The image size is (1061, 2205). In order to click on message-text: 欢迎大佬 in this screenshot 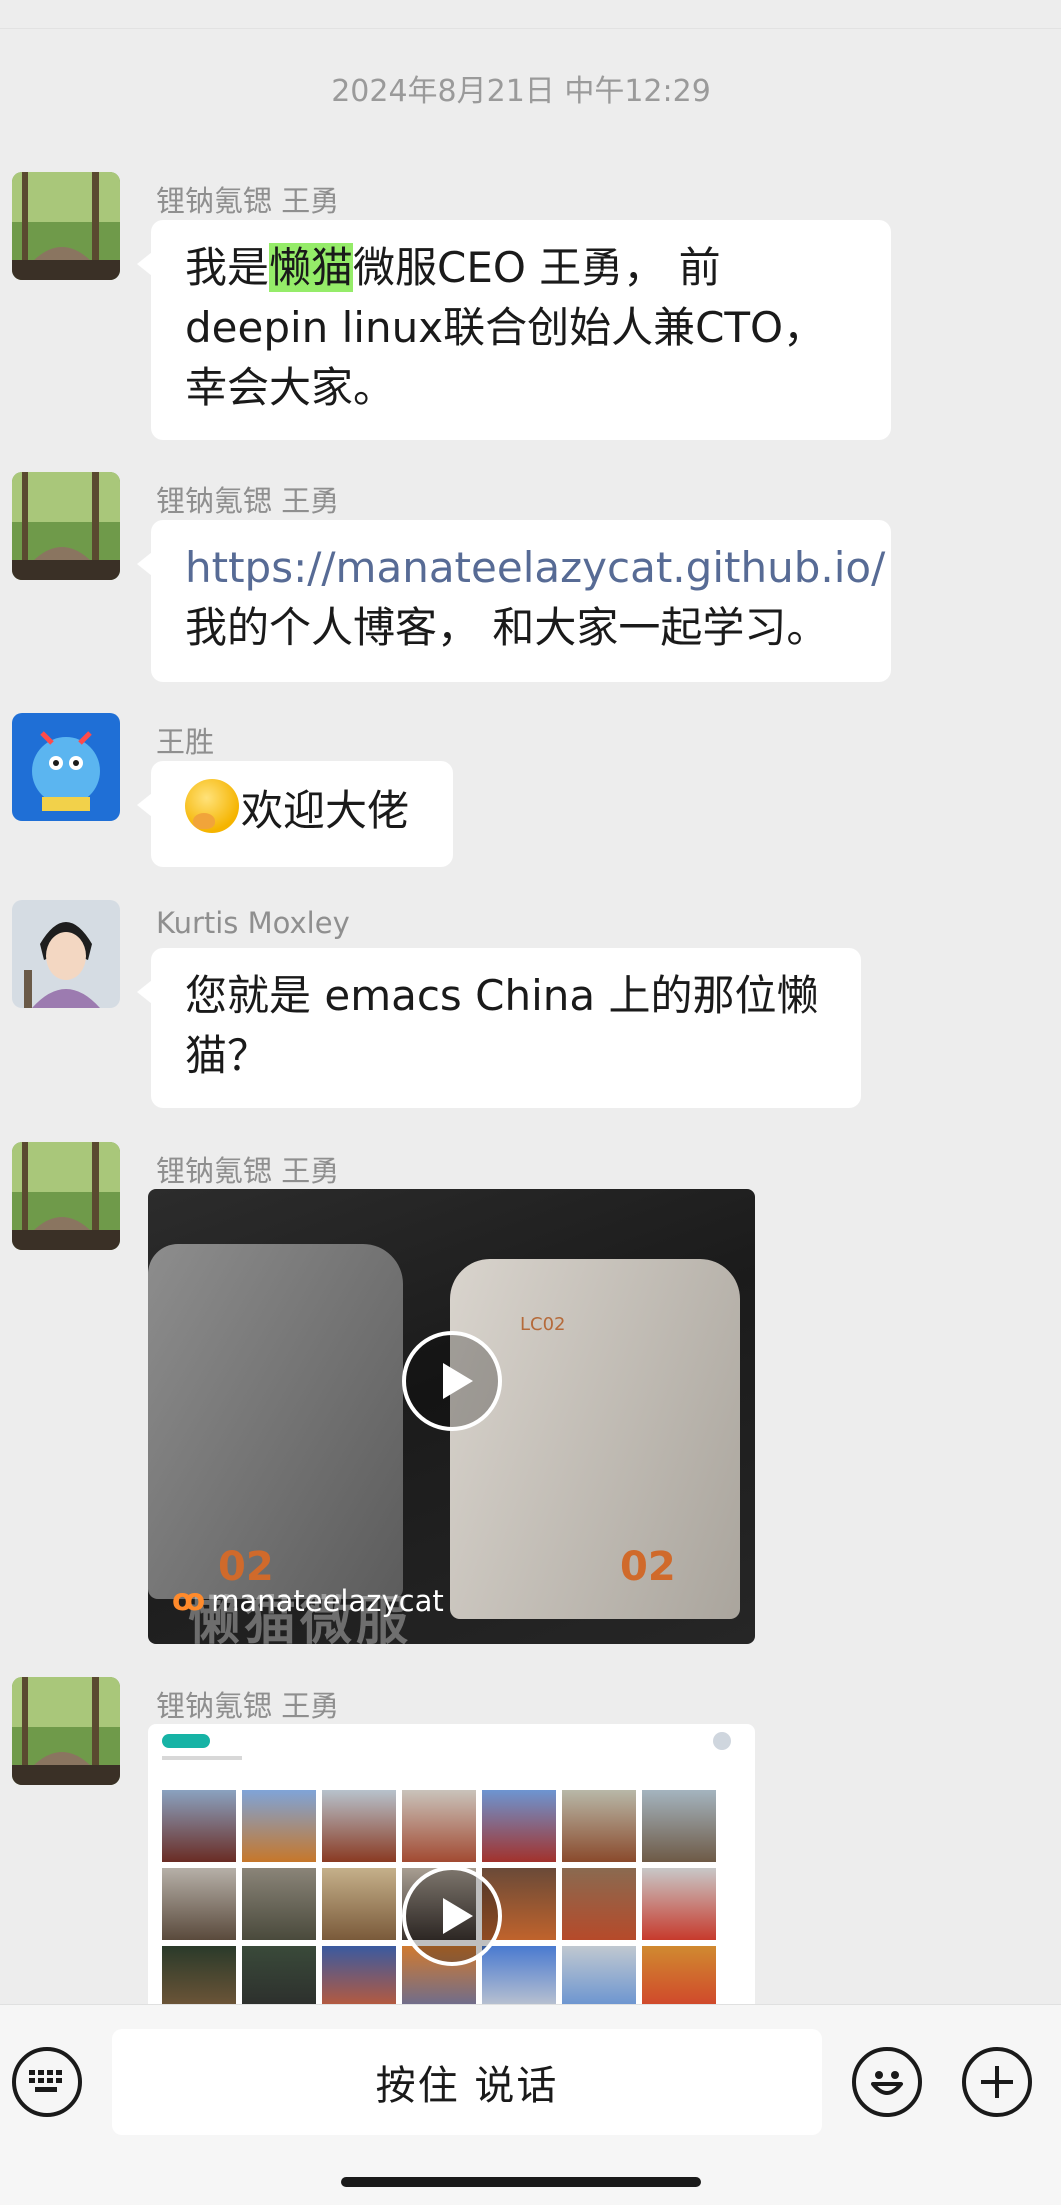, I will do `click(325, 810)`.